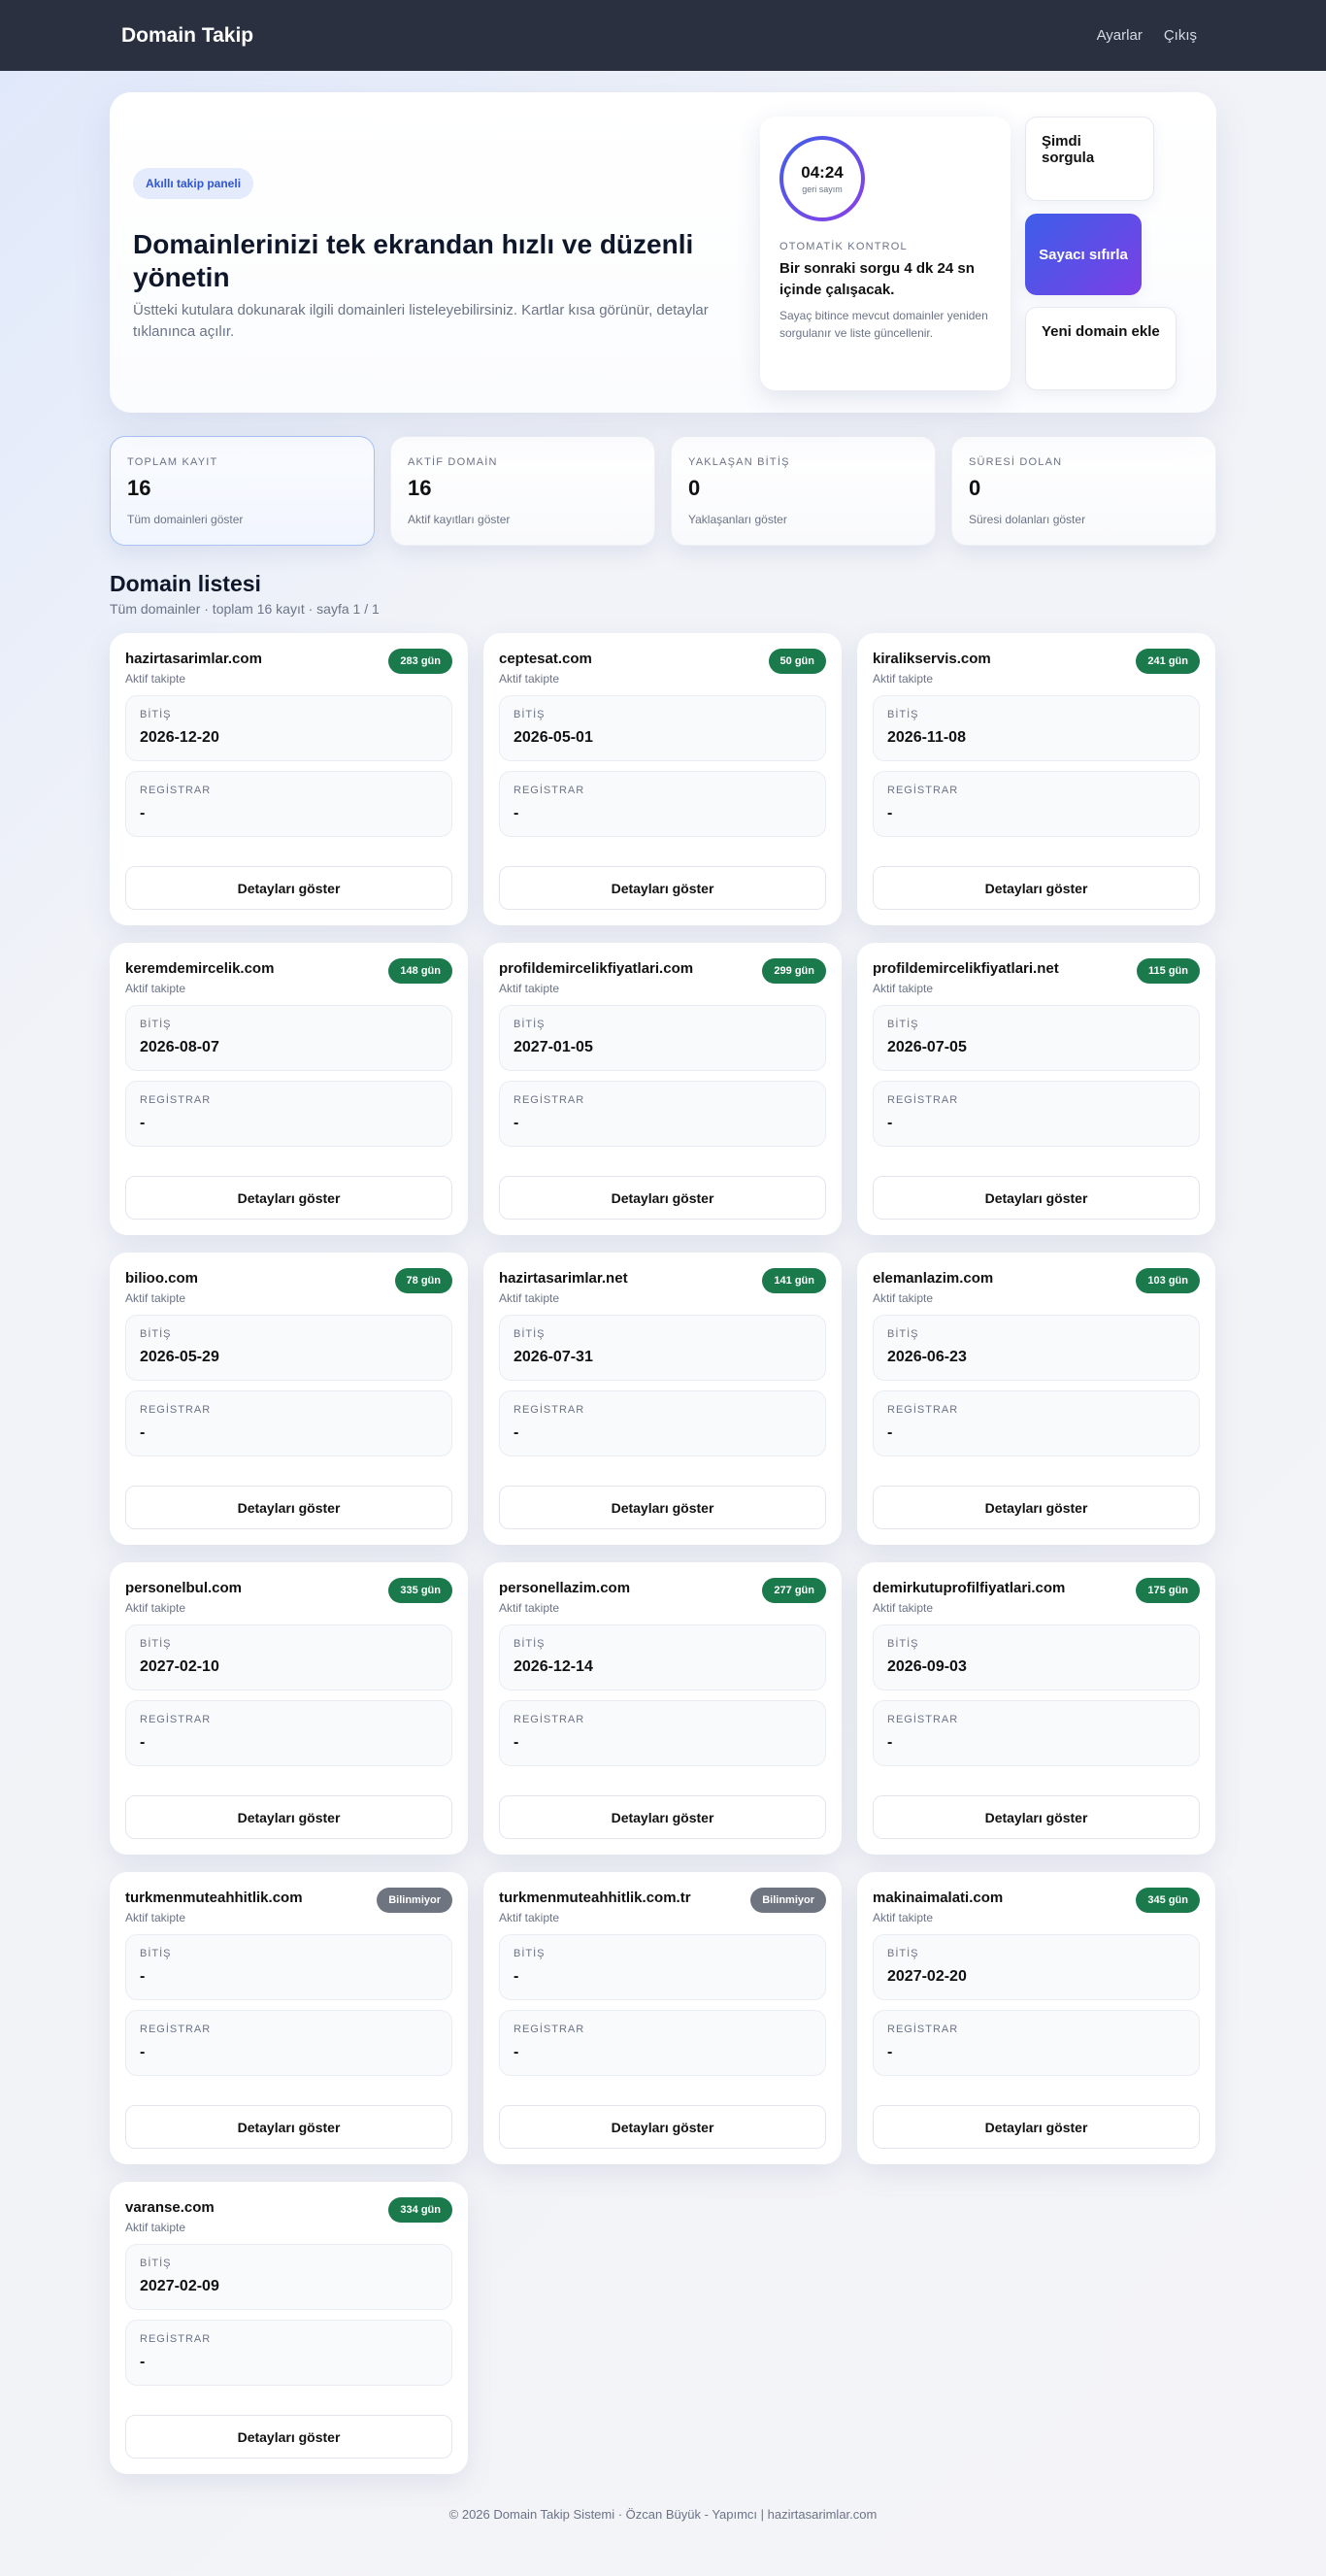 The height and width of the screenshot is (2576, 1326). What do you see at coordinates (1036, 1348) in the screenshot?
I see `end-date-field: BİTİŞ 2026-06-23` at bounding box center [1036, 1348].